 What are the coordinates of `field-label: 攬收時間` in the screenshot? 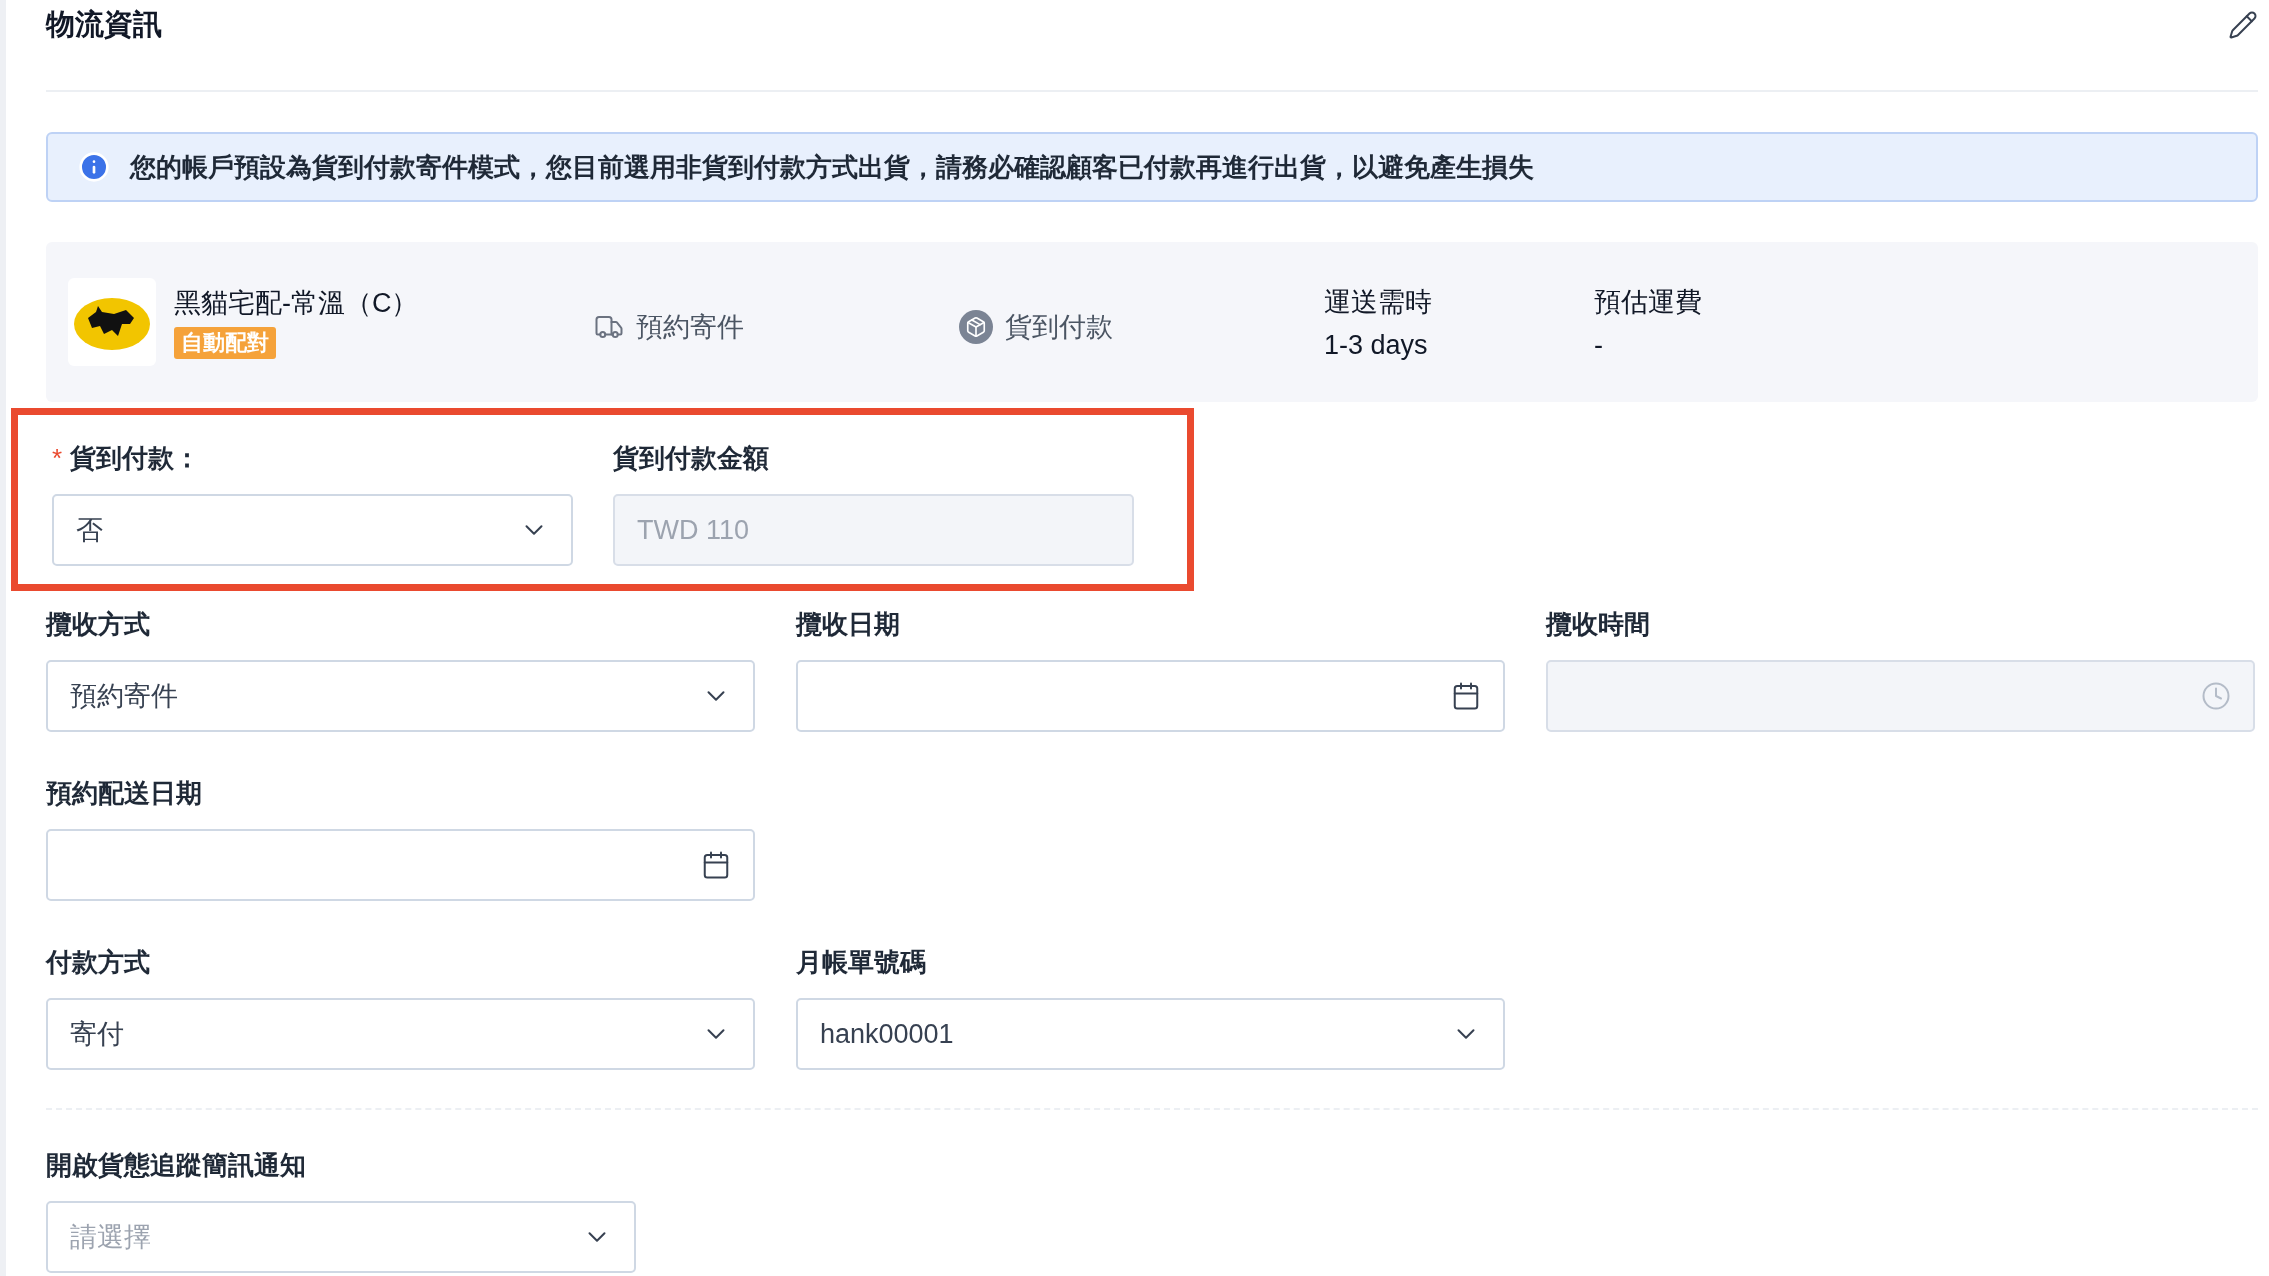 It's located at (1598, 624).